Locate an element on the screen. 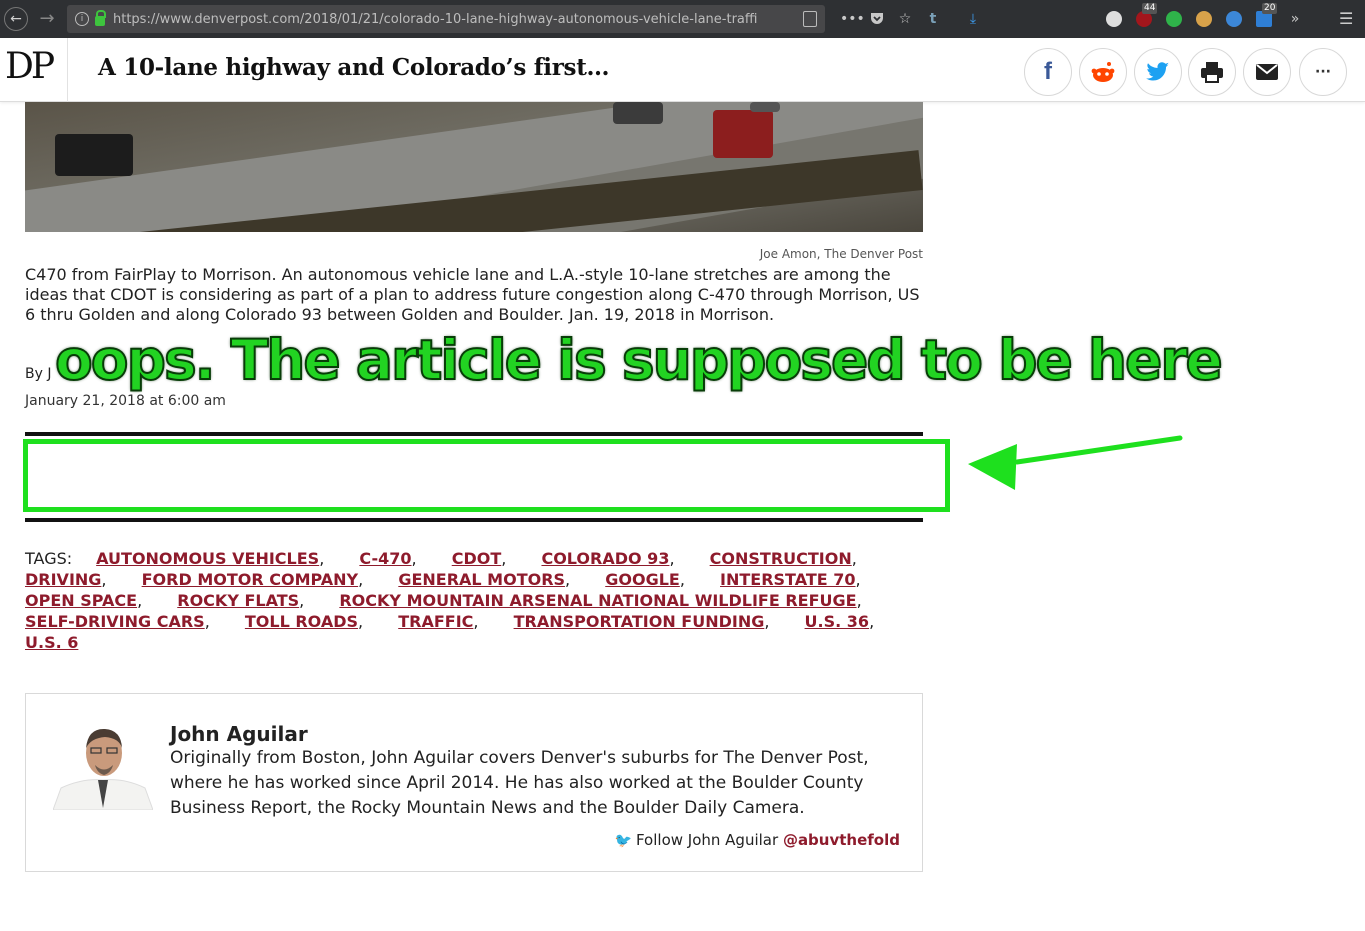 The image size is (1365, 931). info-icon: i is located at coordinates (82, 19).